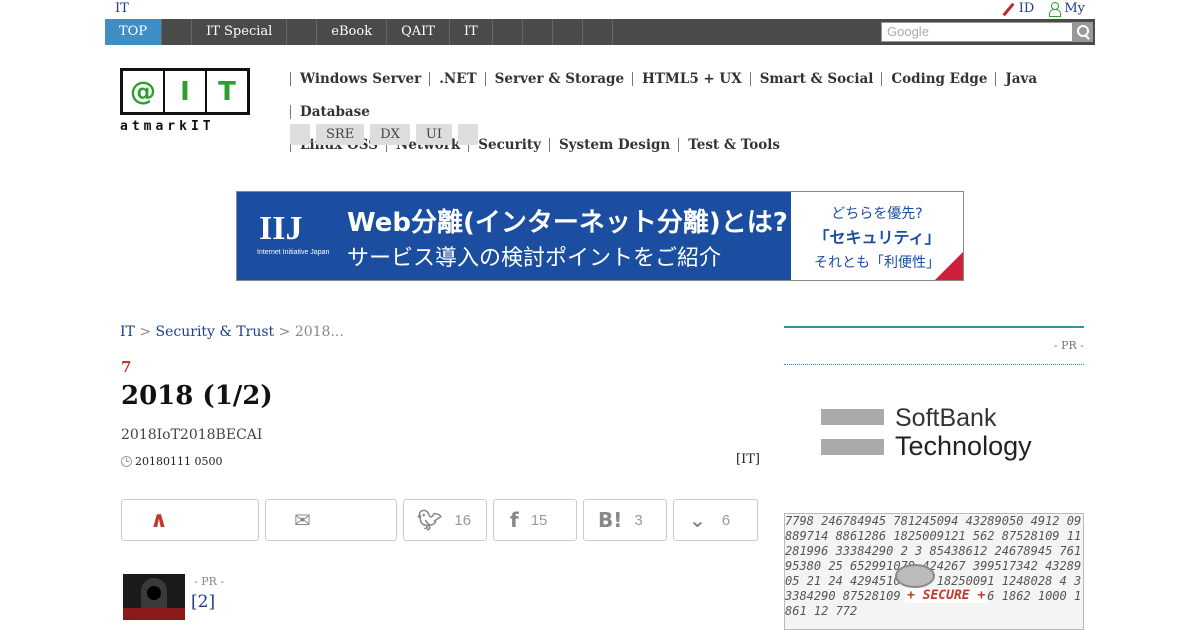  Describe the element at coordinates (534, 258) in the screenshot. I see `banner-subline: サービス導入の検討ポイントをご紹介` at that location.